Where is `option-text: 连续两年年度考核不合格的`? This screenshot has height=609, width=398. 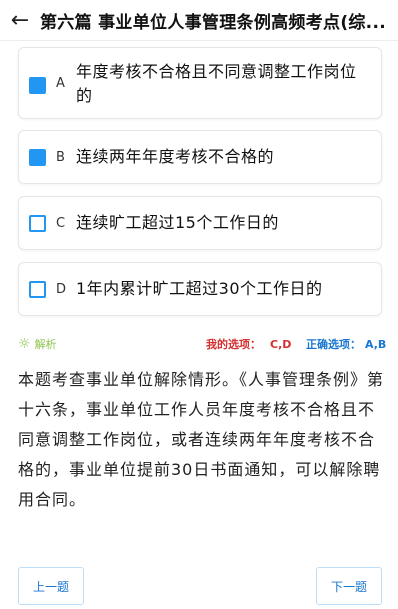 option-text: 连续两年年度考核不合格的 is located at coordinates (175, 156).